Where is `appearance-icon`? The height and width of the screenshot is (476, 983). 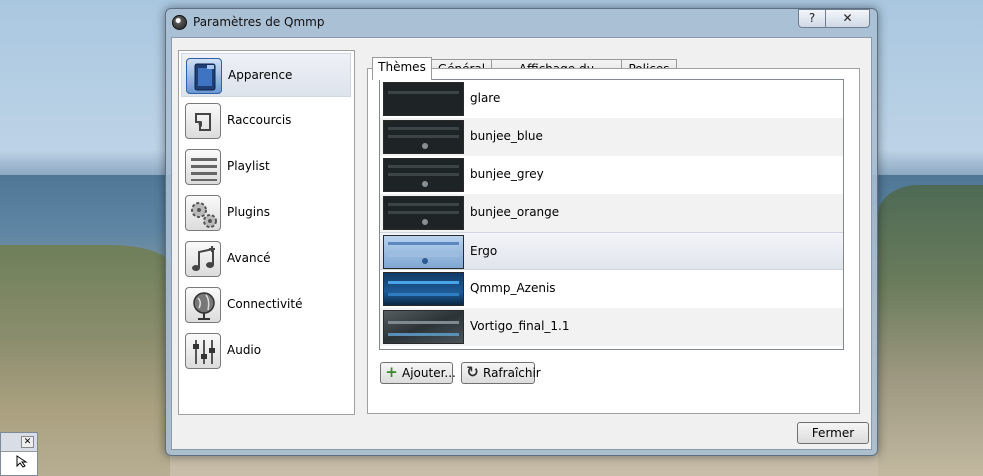 appearance-icon is located at coordinates (204, 76).